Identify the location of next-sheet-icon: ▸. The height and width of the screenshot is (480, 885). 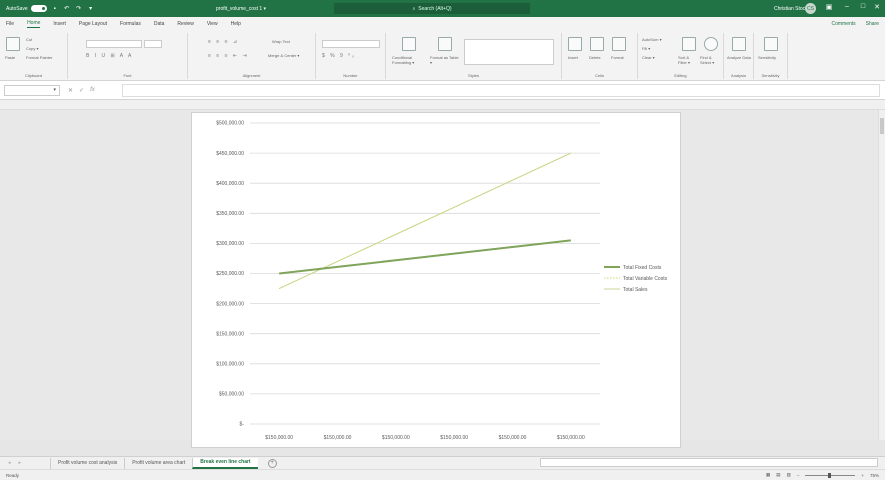
(20, 463).